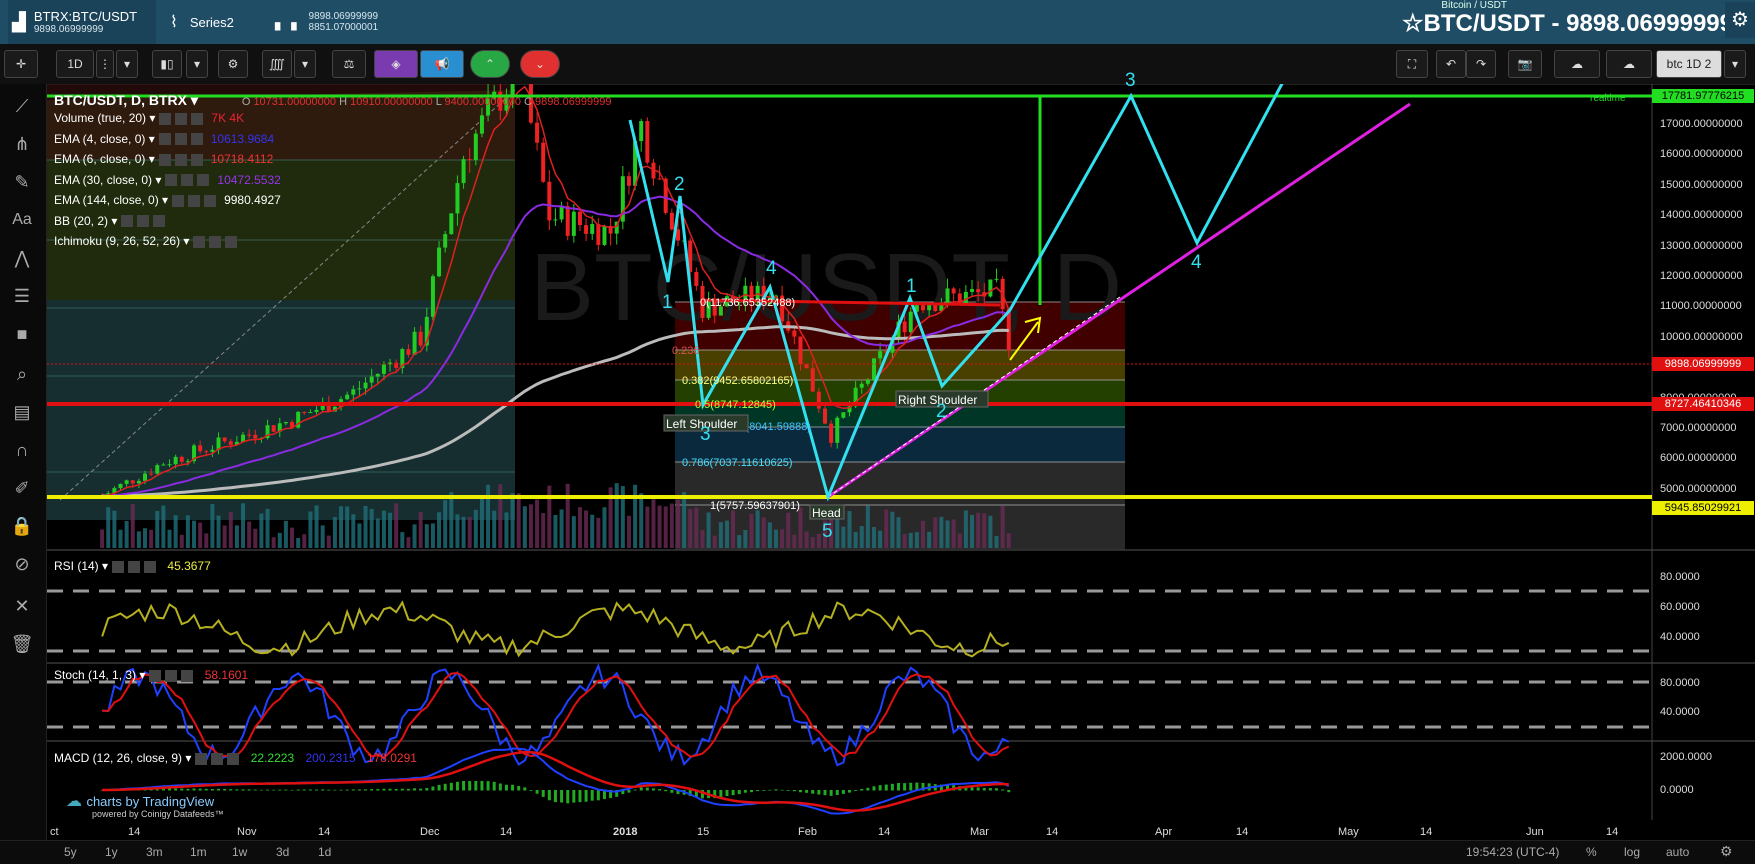 The height and width of the screenshot is (864, 1755). What do you see at coordinates (1577, 64) in the screenshot?
I see `cloud-load-icon: ☁` at bounding box center [1577, 64].